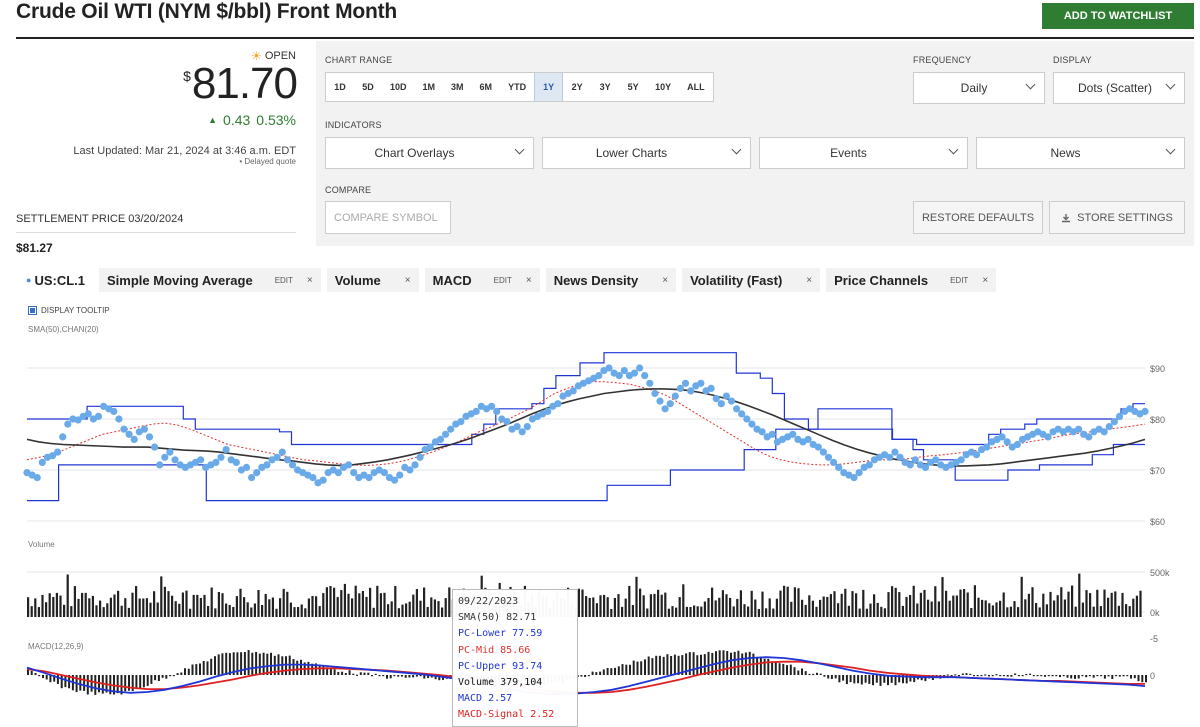  What do you see at coordinates (1157, 369) in the screenshot?
I see `price-tick-label: $90` at bounding box center [1157, 369].